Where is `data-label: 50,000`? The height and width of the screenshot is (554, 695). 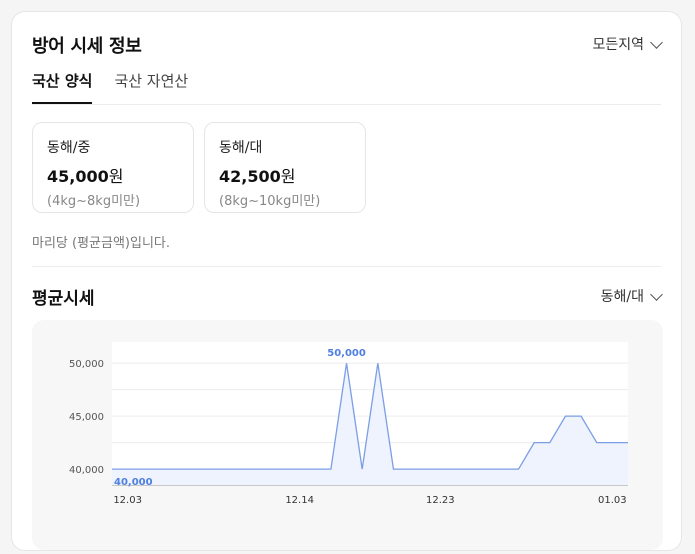 data-label: 50,000 is located at coordinates (346, 353).